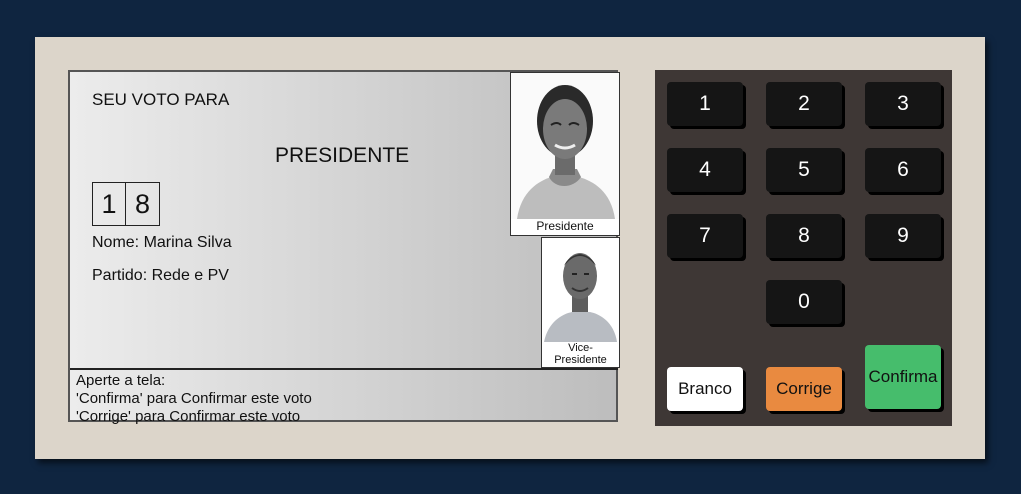 This screenshot has width=1021, height=494. What do you see at coordinates (188, 416) in the screenshot?
I see `instruction-line-3: 'Corrige' para Confirmar este voto` at bounding box center [188, 416].